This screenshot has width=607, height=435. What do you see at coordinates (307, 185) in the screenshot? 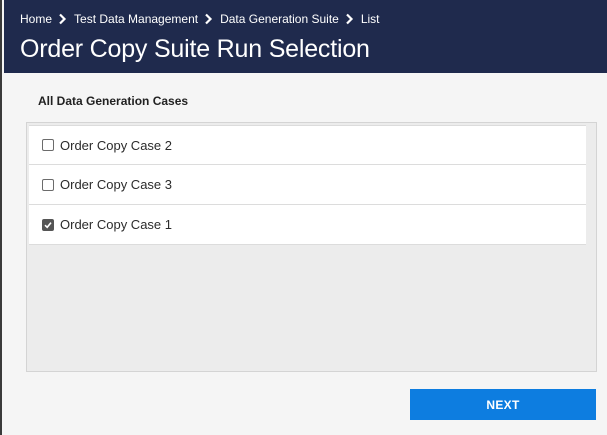
I see `list-item-case-3: Order Copy Case 3` at bounding box center [307, 185].